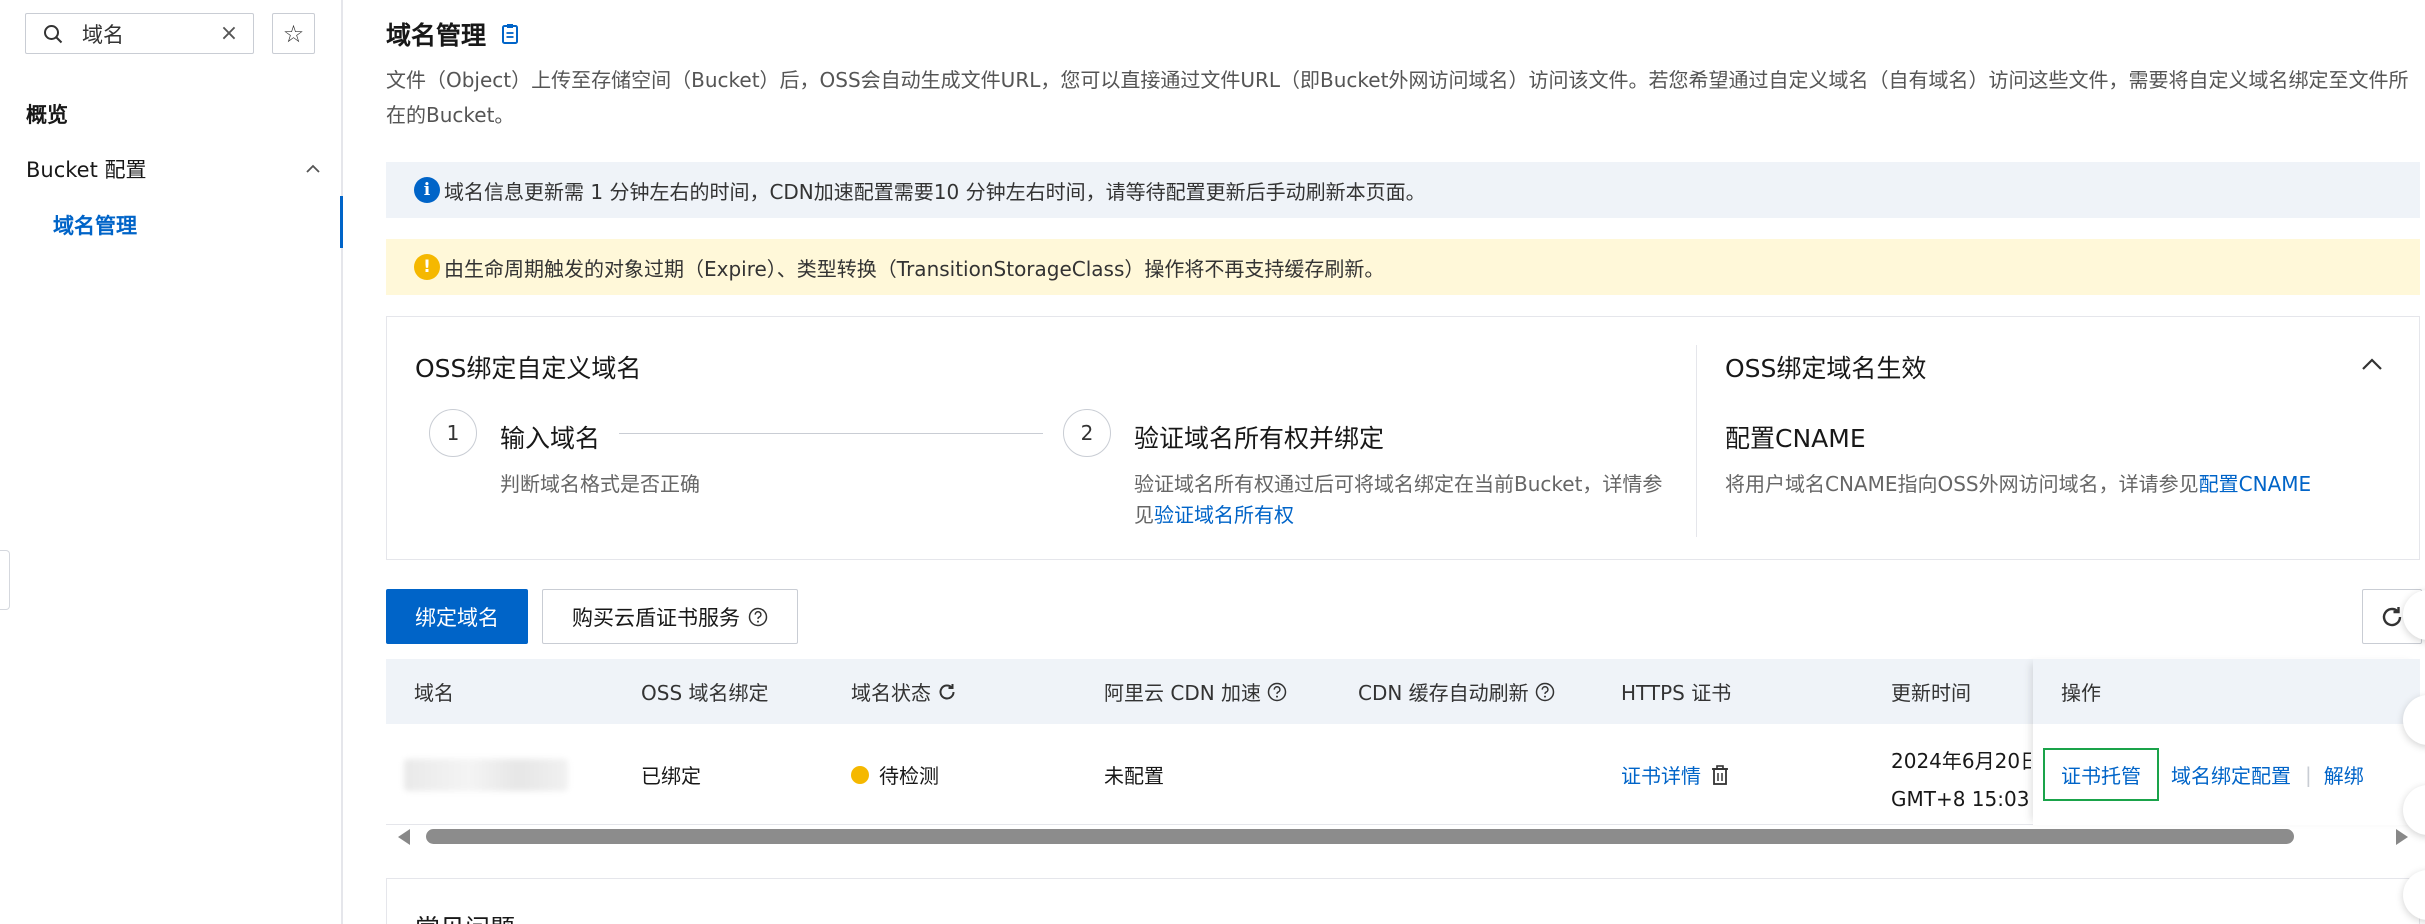  What do you see at coordinates (53, 33) in the screenshot?
I see `search-icon` at bounding box center [53, 33].